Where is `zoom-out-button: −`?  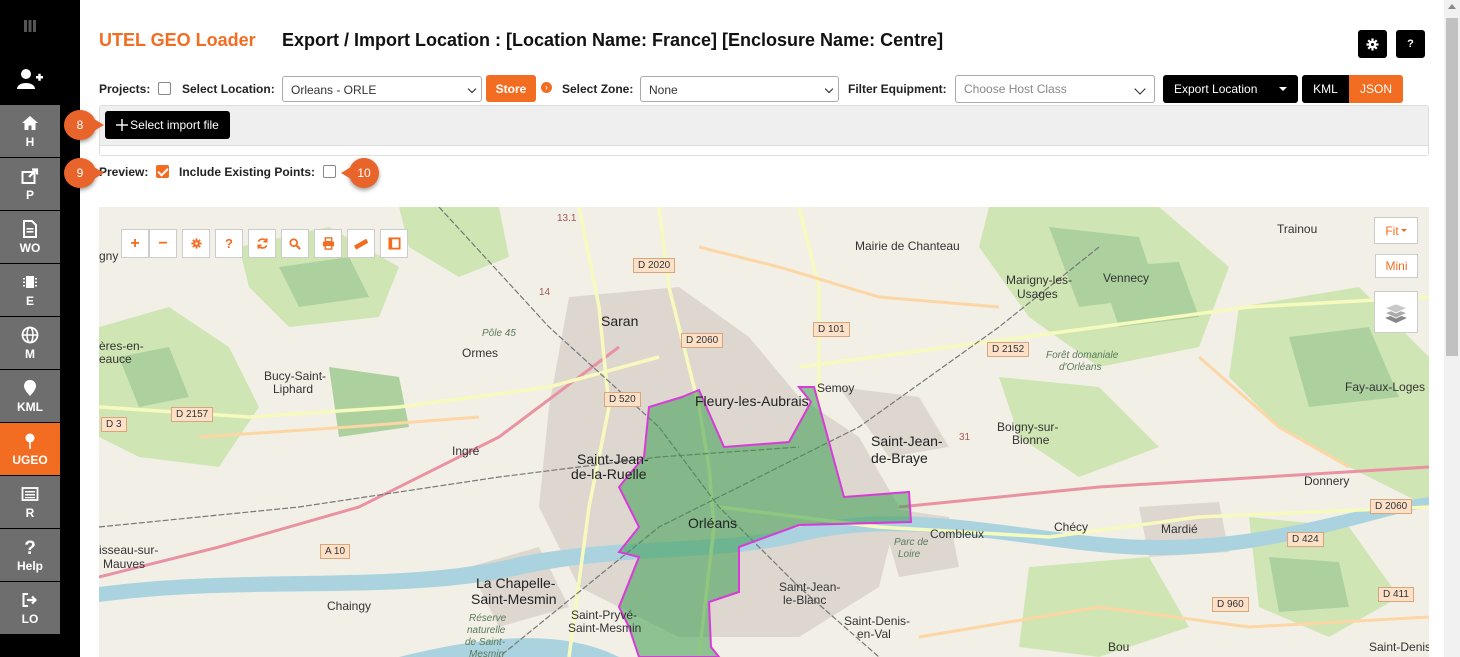 zoom-out-button: − is located at coordinates (163, 243).